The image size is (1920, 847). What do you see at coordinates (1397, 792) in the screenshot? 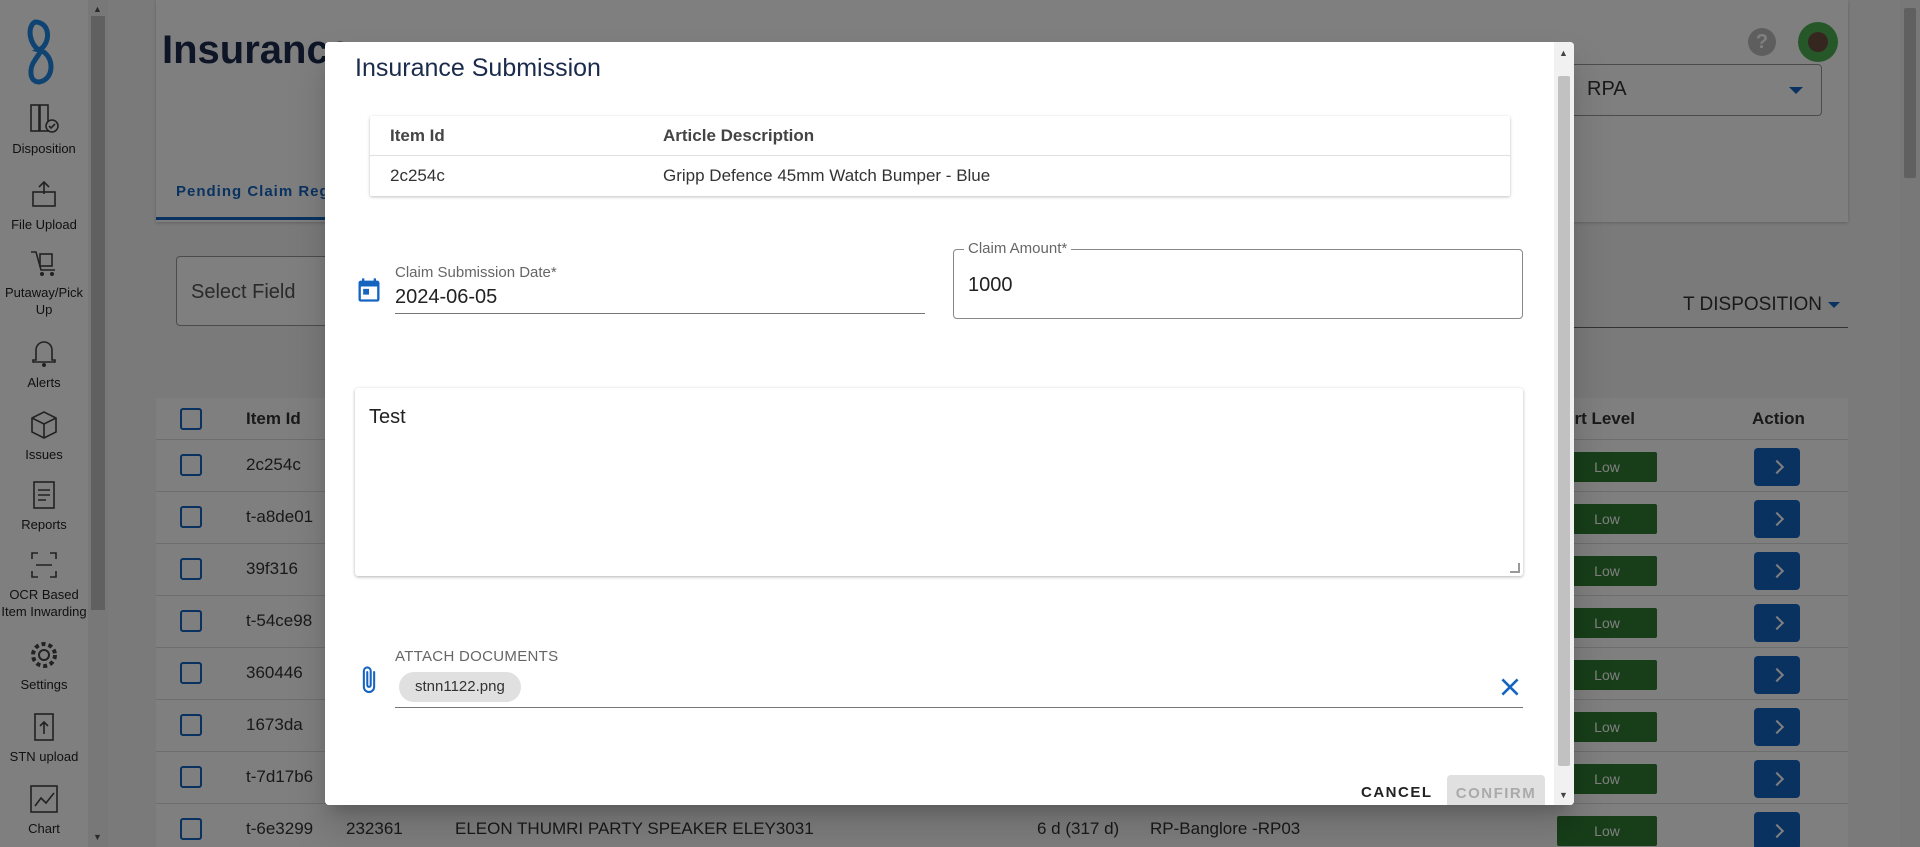
I see `cancel-button: CANCEL` at bounding box center [1397, 792].